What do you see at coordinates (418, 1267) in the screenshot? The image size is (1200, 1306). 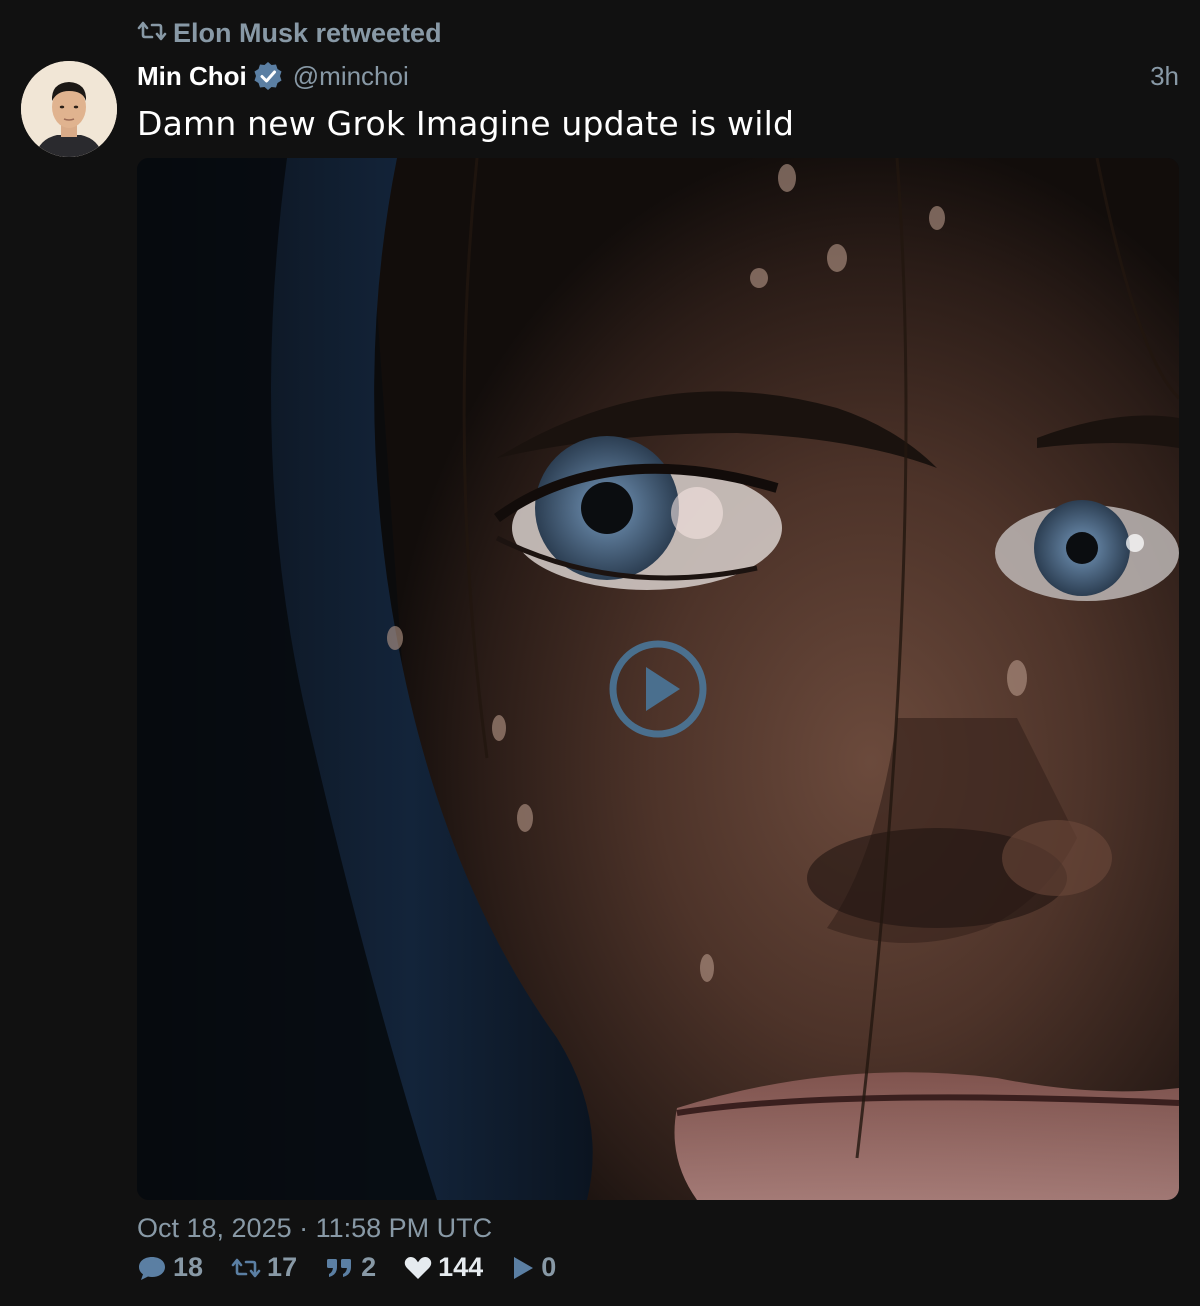 I see `heart-icon` at bounding box center [418, 1267].